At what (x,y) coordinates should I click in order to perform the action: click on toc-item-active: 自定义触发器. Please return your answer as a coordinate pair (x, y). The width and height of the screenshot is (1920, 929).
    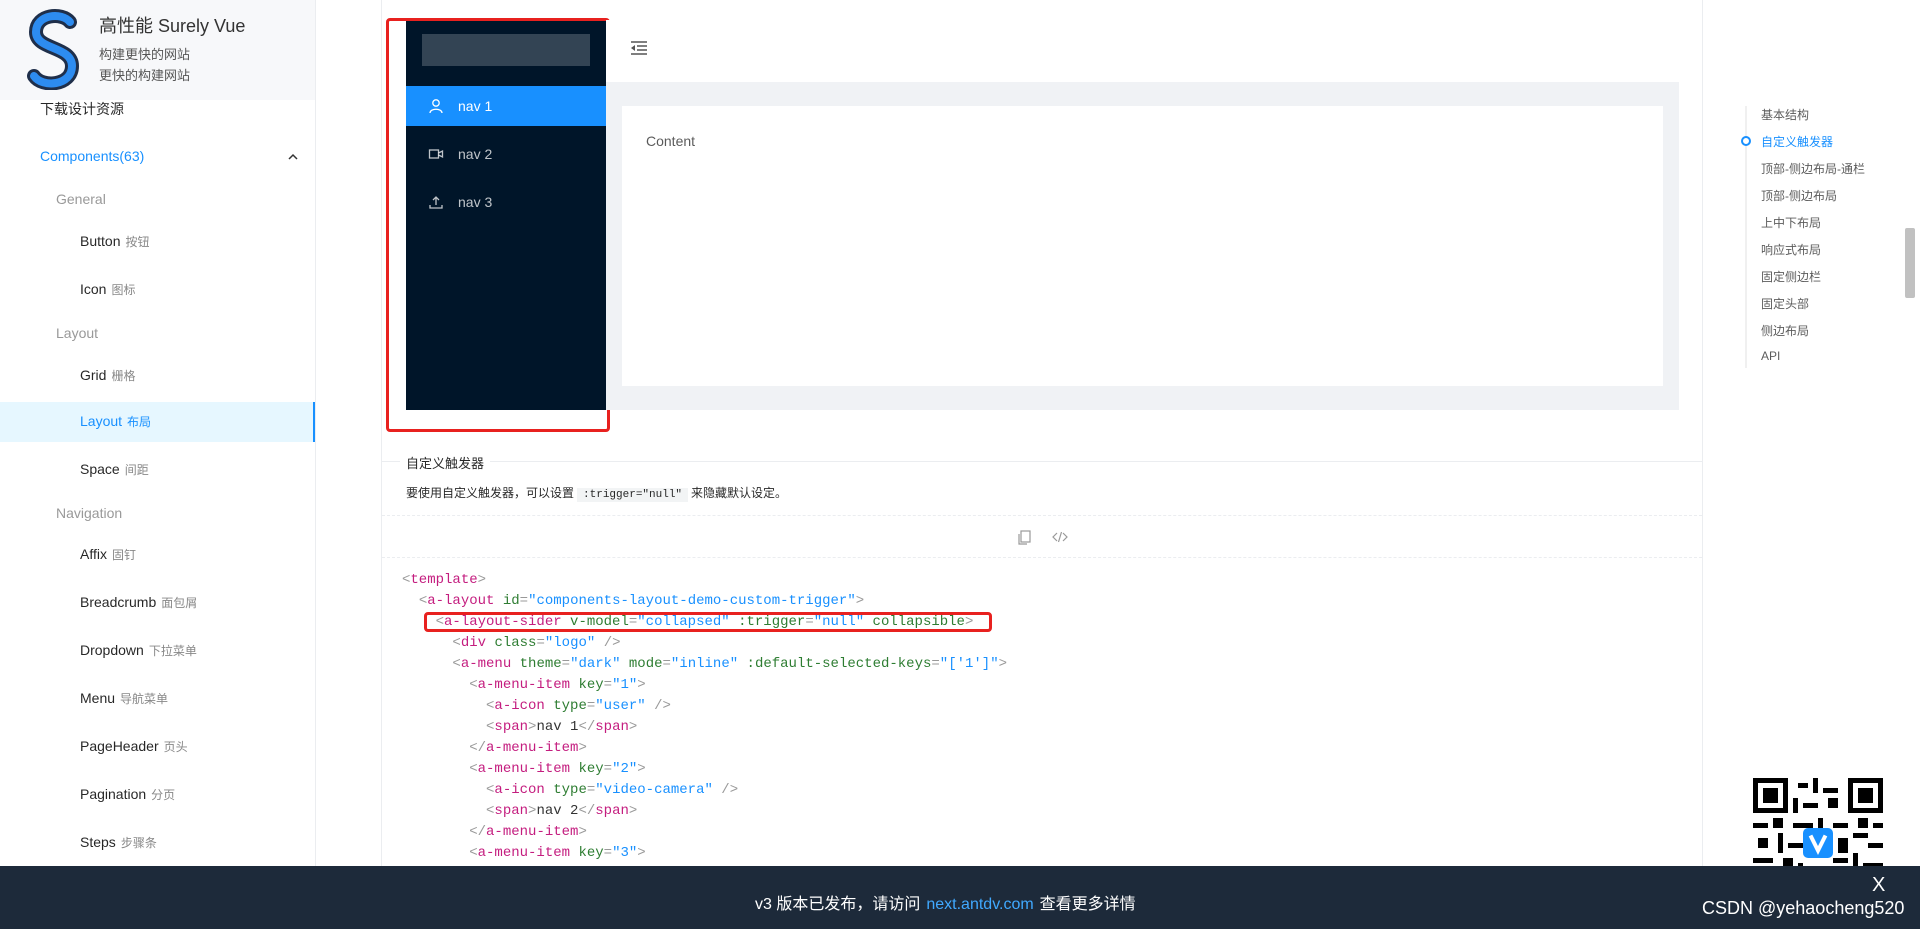
    Looking at the image, I should click on (1797, 141).